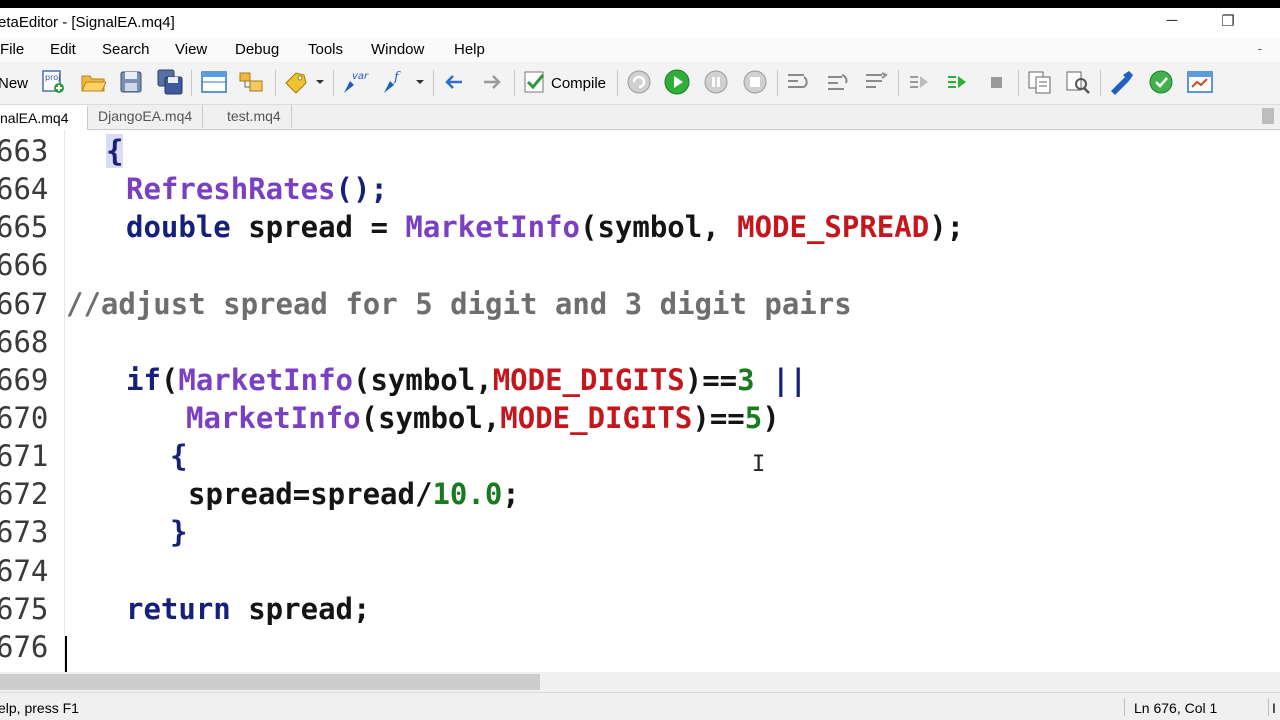 Image resolution: width=1280 pixels, height=720 pixels. I want to click on toolbar: New proj var f Compile, so click(640, 83).